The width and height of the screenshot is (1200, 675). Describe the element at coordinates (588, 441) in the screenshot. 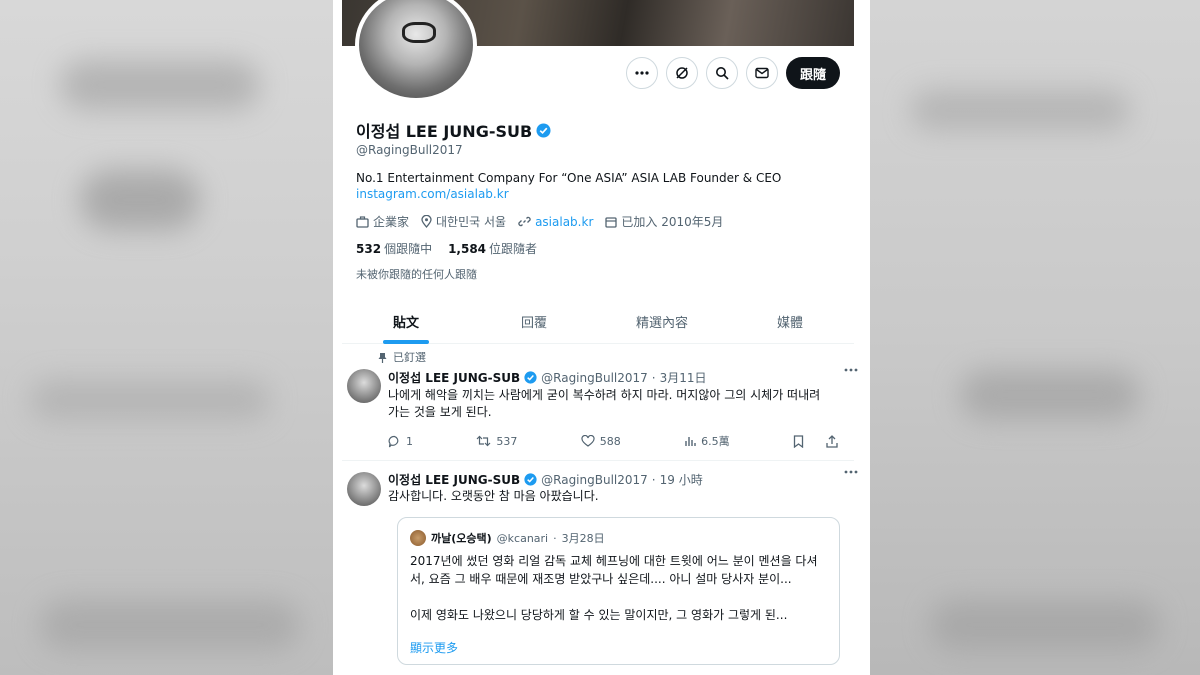

I see `like-icon` at that location.